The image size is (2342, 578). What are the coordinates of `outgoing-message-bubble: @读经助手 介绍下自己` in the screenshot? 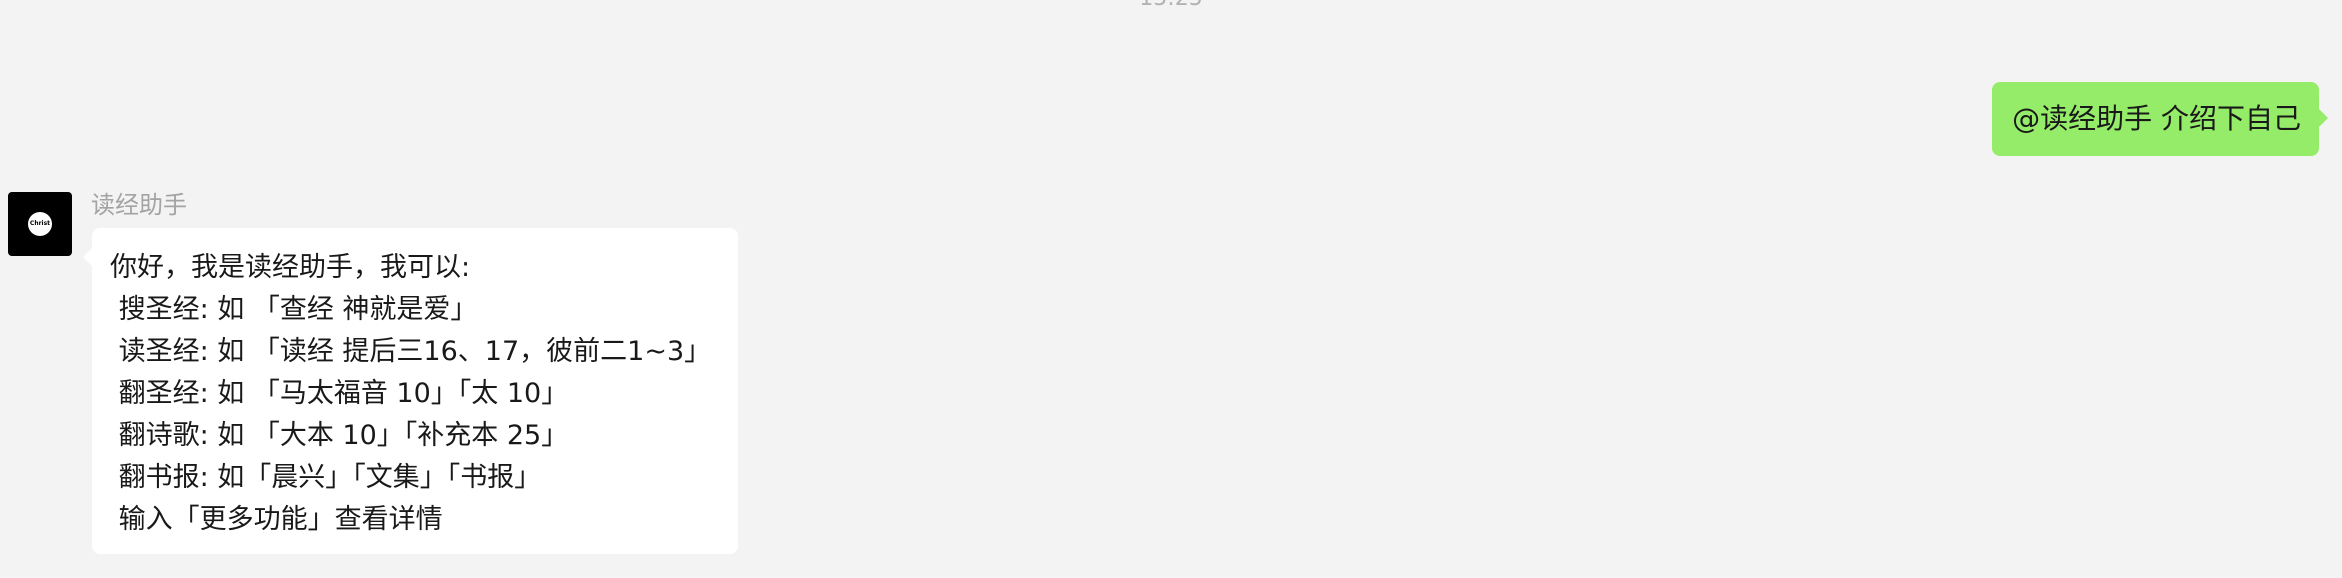 It's located at (2160, 119).